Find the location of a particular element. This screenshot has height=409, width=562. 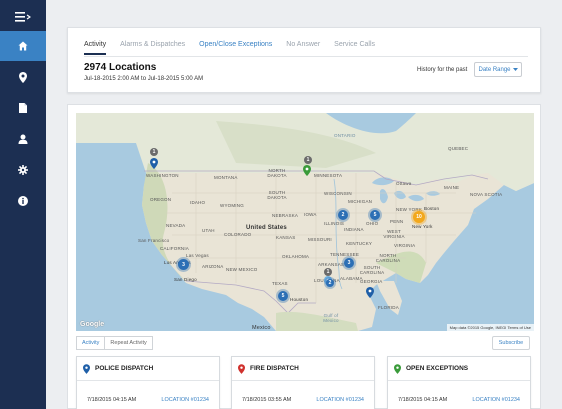

map-label: NEBRASKA is located at coordinates (285, 215).